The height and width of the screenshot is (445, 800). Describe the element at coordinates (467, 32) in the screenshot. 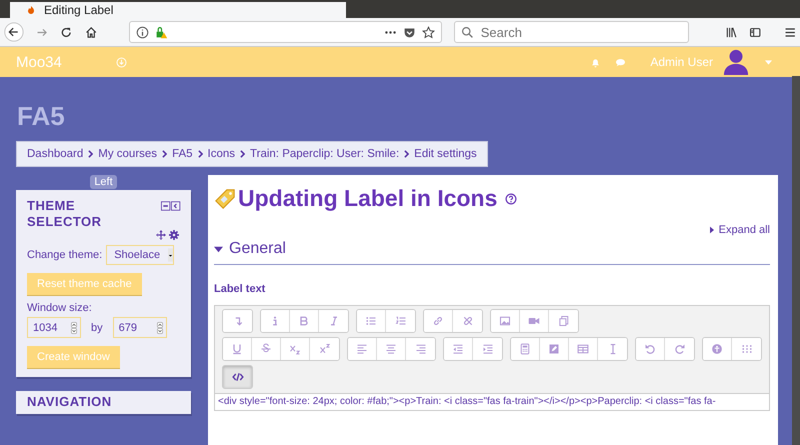

I see `search-icon` at that location.